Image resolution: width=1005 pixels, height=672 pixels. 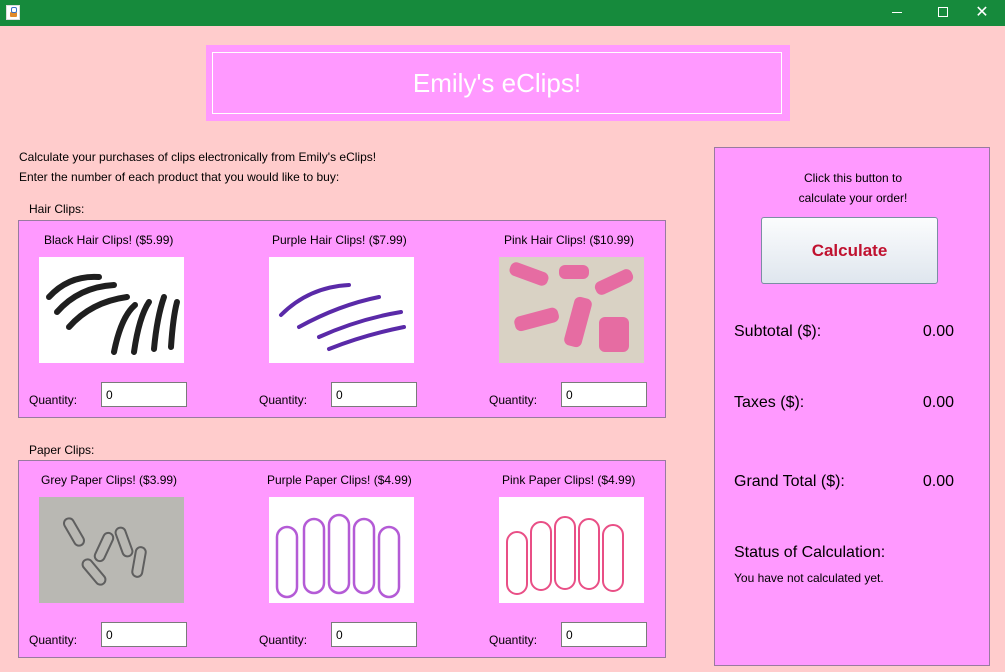 I want to click on pink-hair-quantity-input, so click(x=604, y=394).